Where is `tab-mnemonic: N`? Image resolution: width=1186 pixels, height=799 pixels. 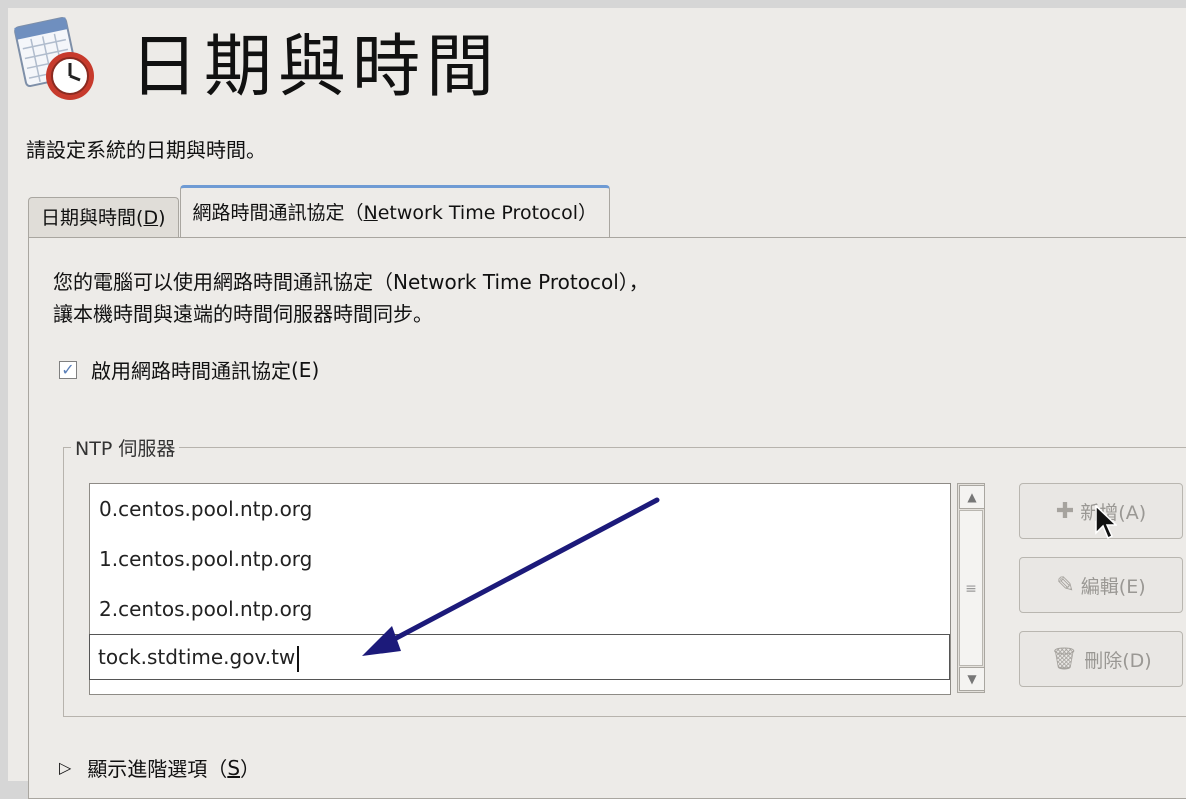 tab-mnemonic: N is located at coordinates (370, 213).